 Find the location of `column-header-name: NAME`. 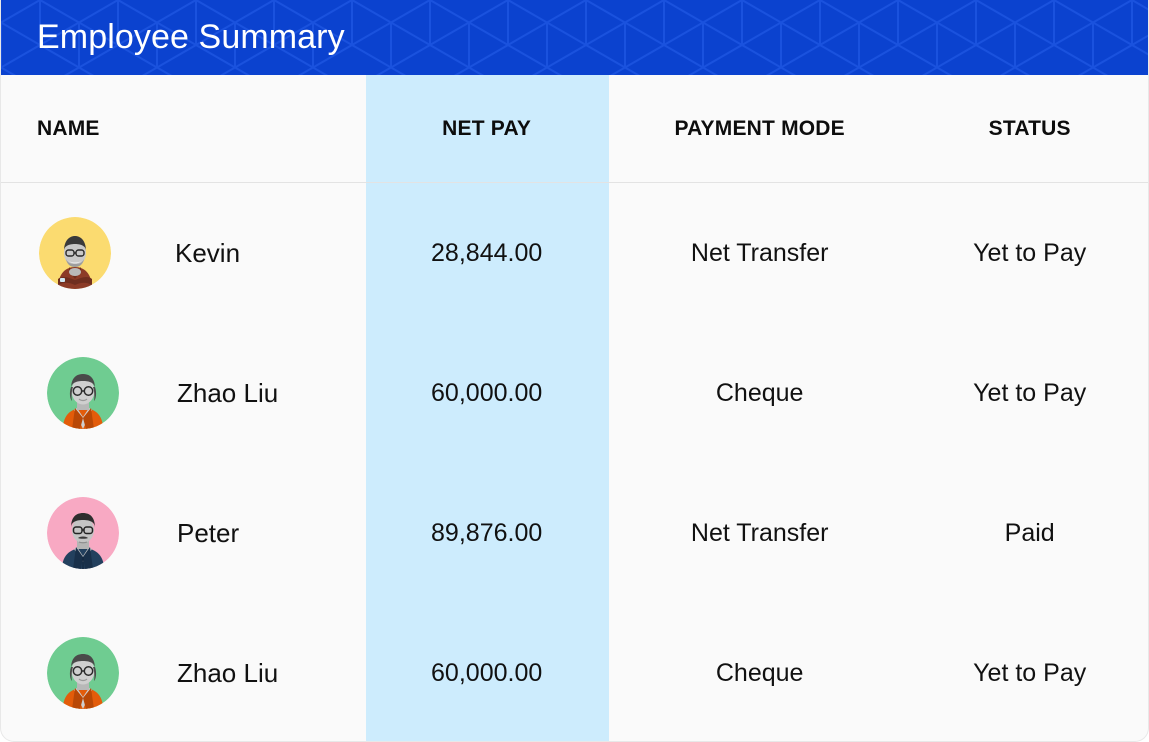

column-header-name: NAME is located at coordinates (183, 128).